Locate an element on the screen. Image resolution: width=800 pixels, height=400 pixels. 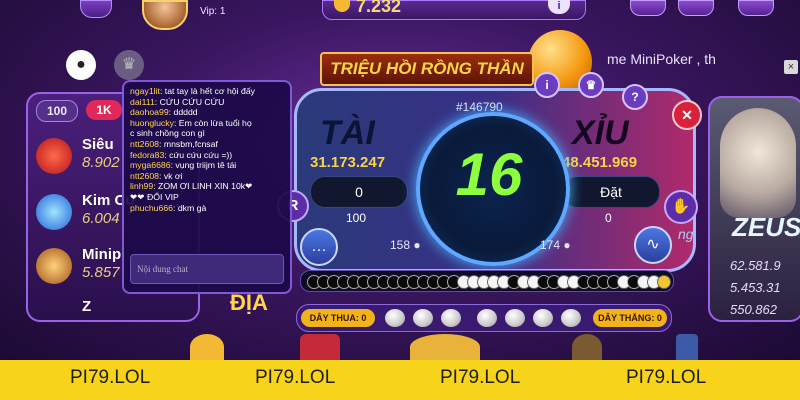
facebook-icon is located at coordinates (687, 347).